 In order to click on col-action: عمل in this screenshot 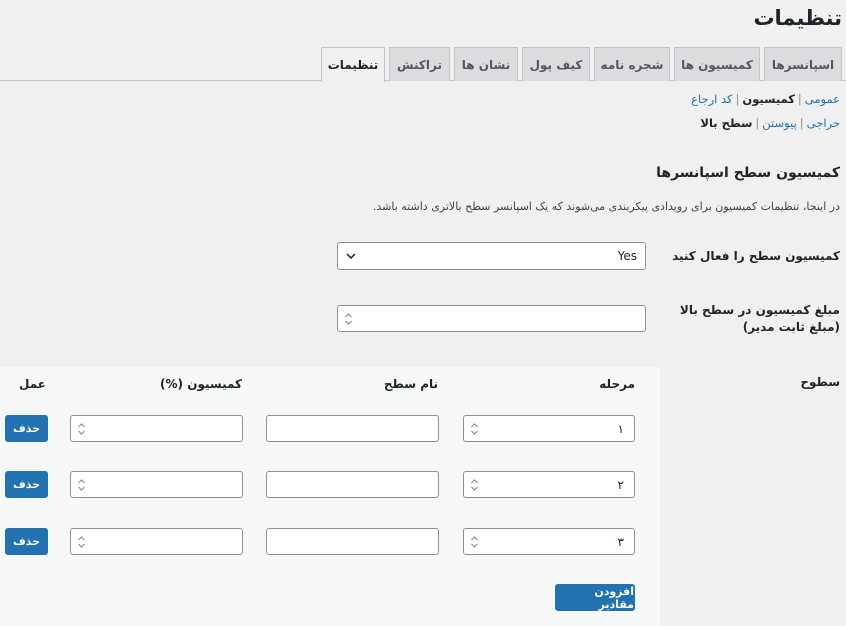, I will do `click(32, 384)`.